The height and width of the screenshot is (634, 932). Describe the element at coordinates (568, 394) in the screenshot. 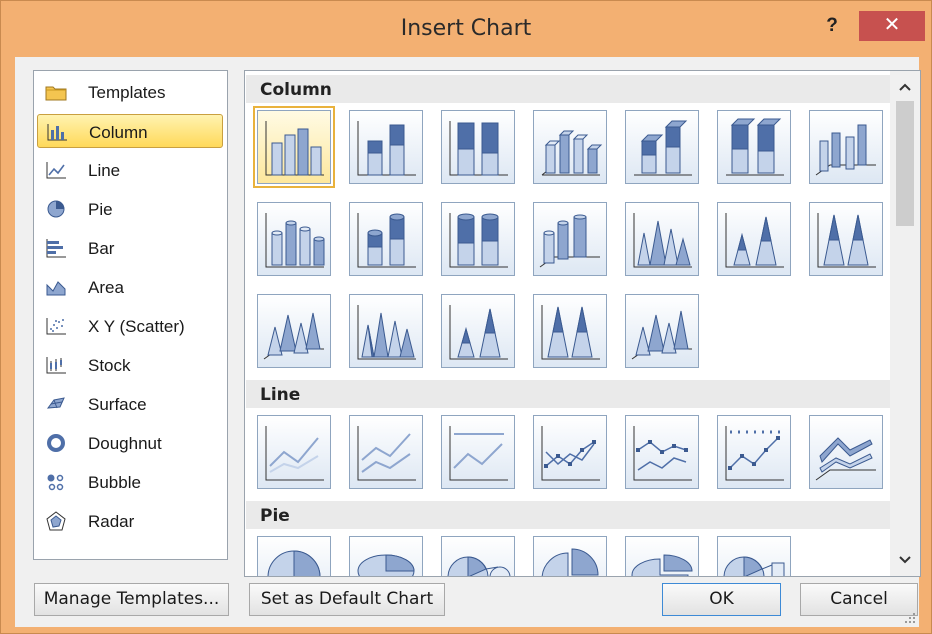

I see `section-header-line: Line` at that location.